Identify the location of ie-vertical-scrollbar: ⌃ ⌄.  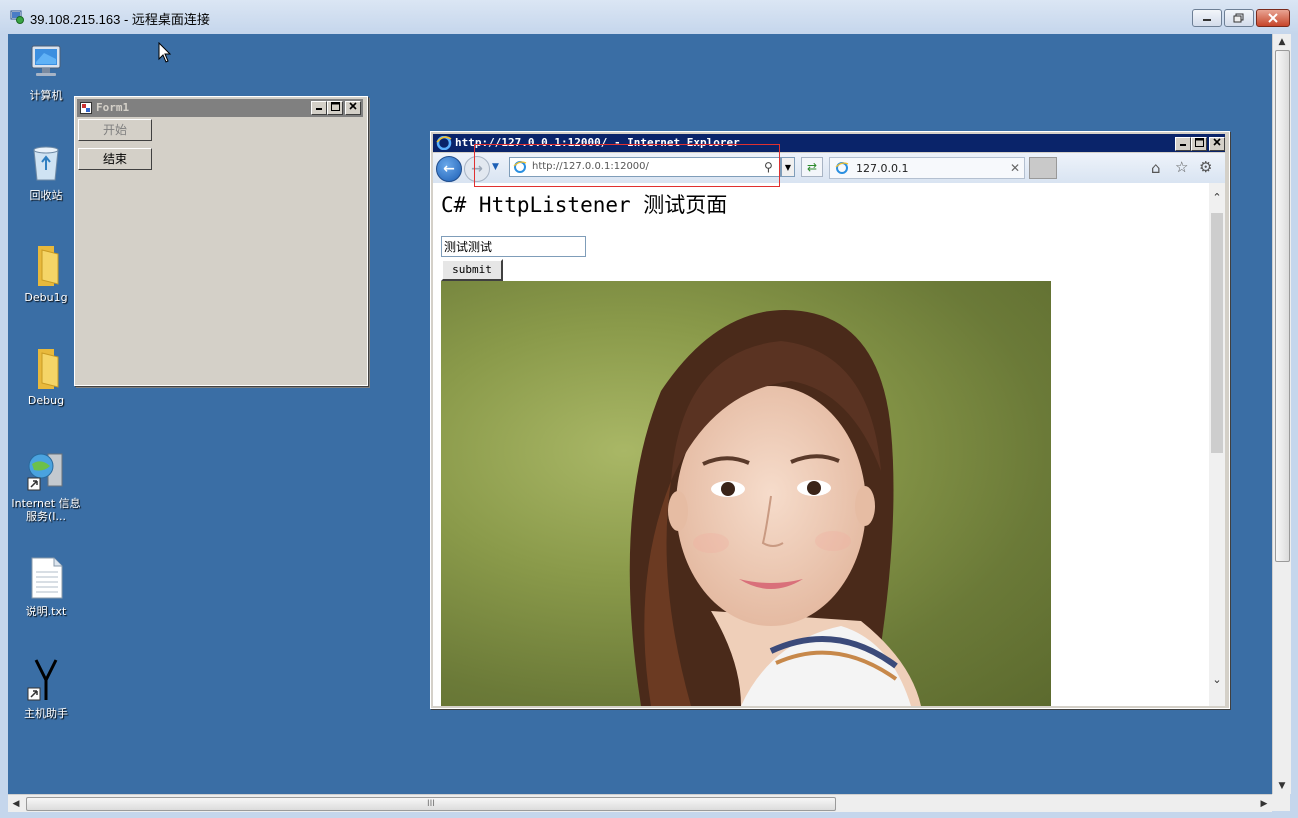
(1217, 444).